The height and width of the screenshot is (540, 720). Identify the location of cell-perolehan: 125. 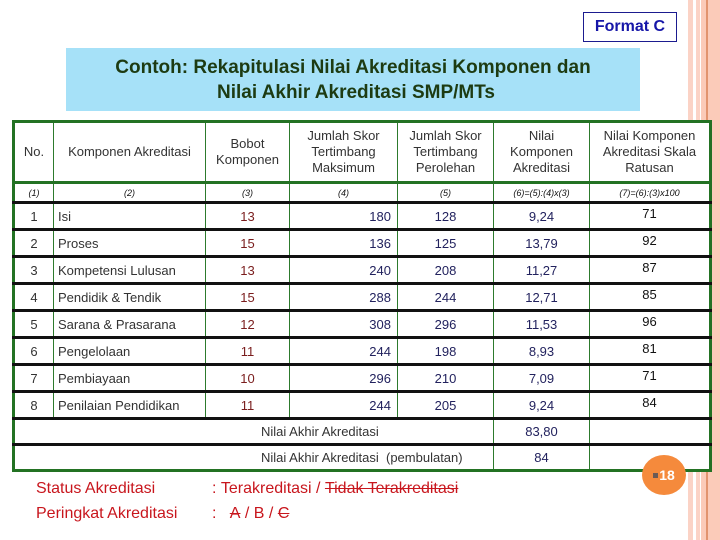
(445, 243).